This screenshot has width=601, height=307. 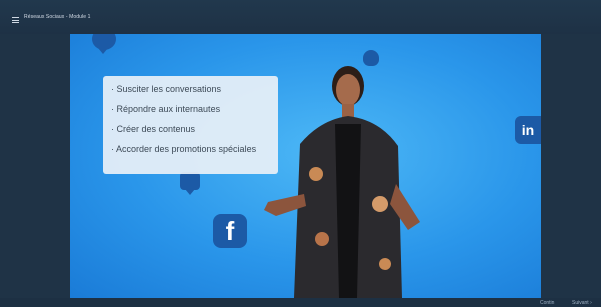 I want to click on top-bar: Réseaux Sociaux - Module 1, so click(x=300, y=17).